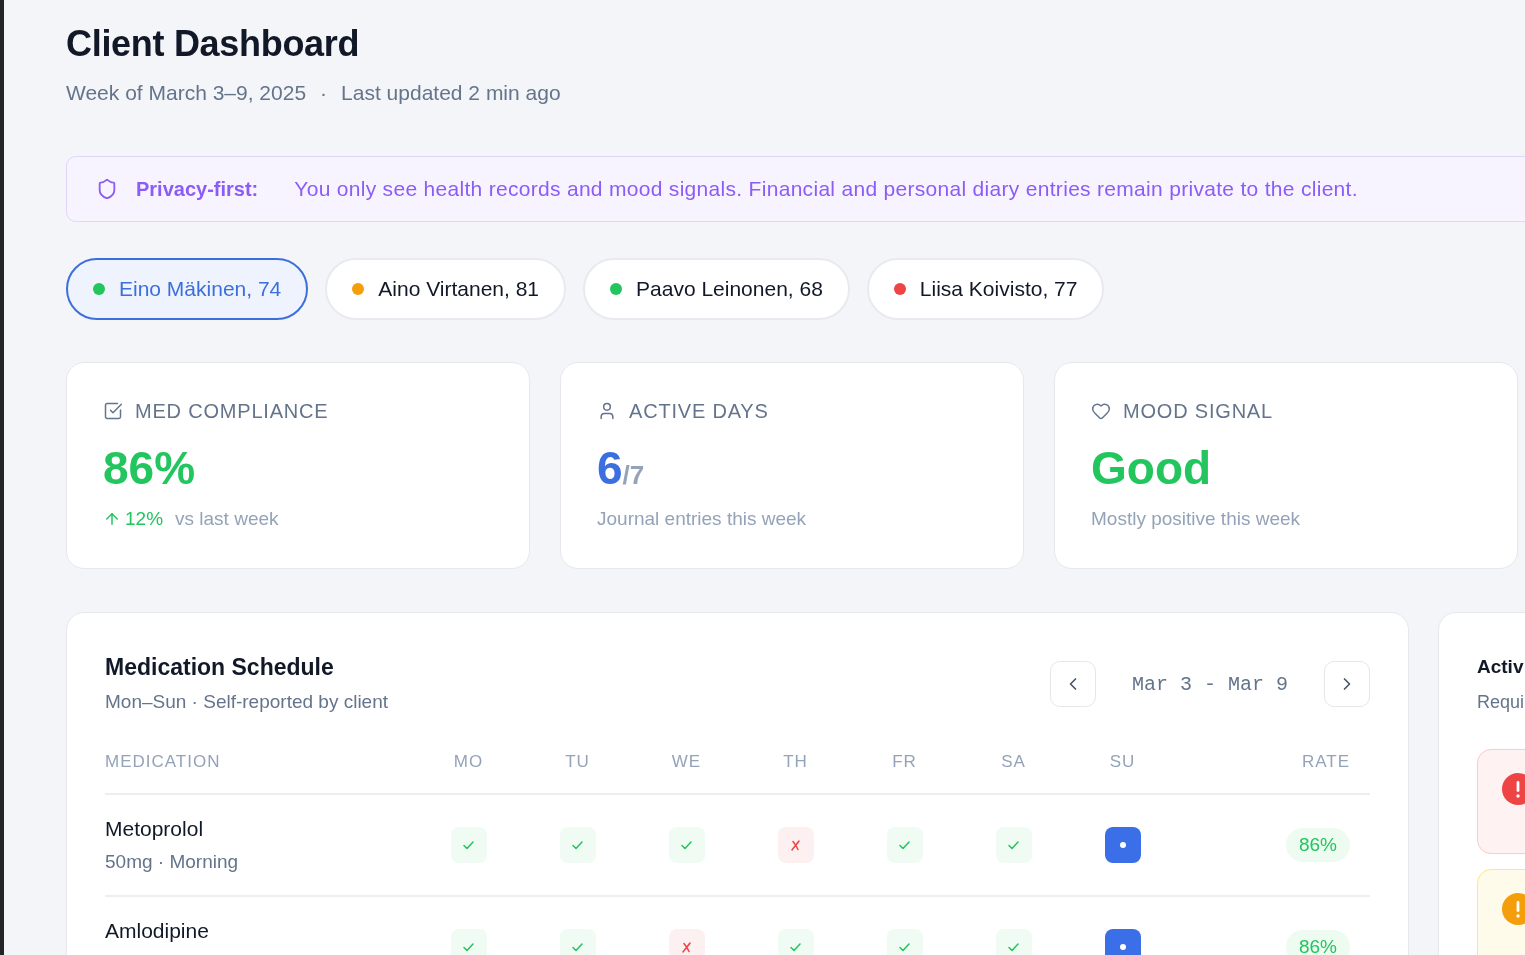 Image resolution: width=1525 pixels, height=955 pixels. I want to click on stat-change: 12%, so click(144, 519).